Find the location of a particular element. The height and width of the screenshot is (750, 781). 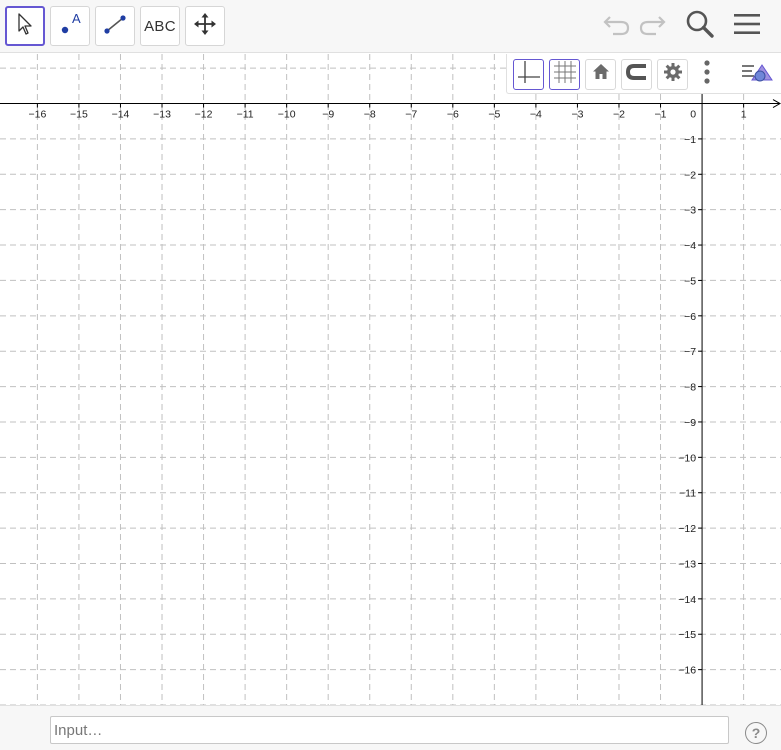

x-tick-label: −14 is located at coordinates (121, 115).